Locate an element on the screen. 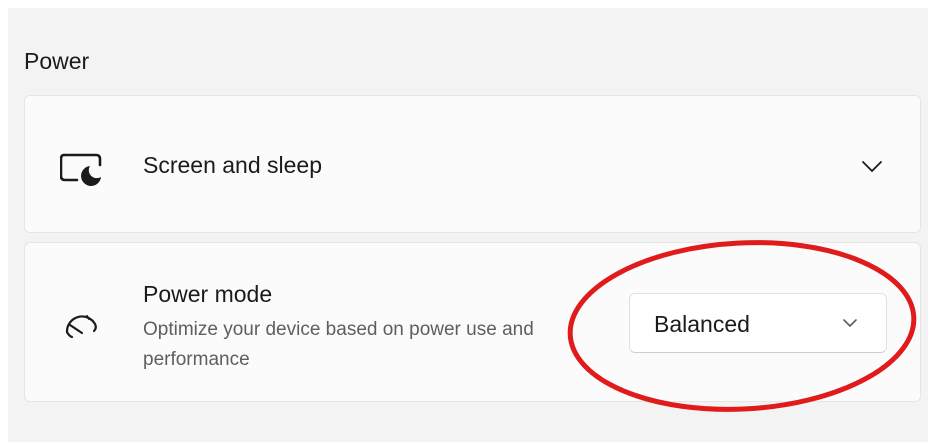 The height and width of the screenshot is (442, 928). power-gauge-icon is located at coordinates (81, 327).